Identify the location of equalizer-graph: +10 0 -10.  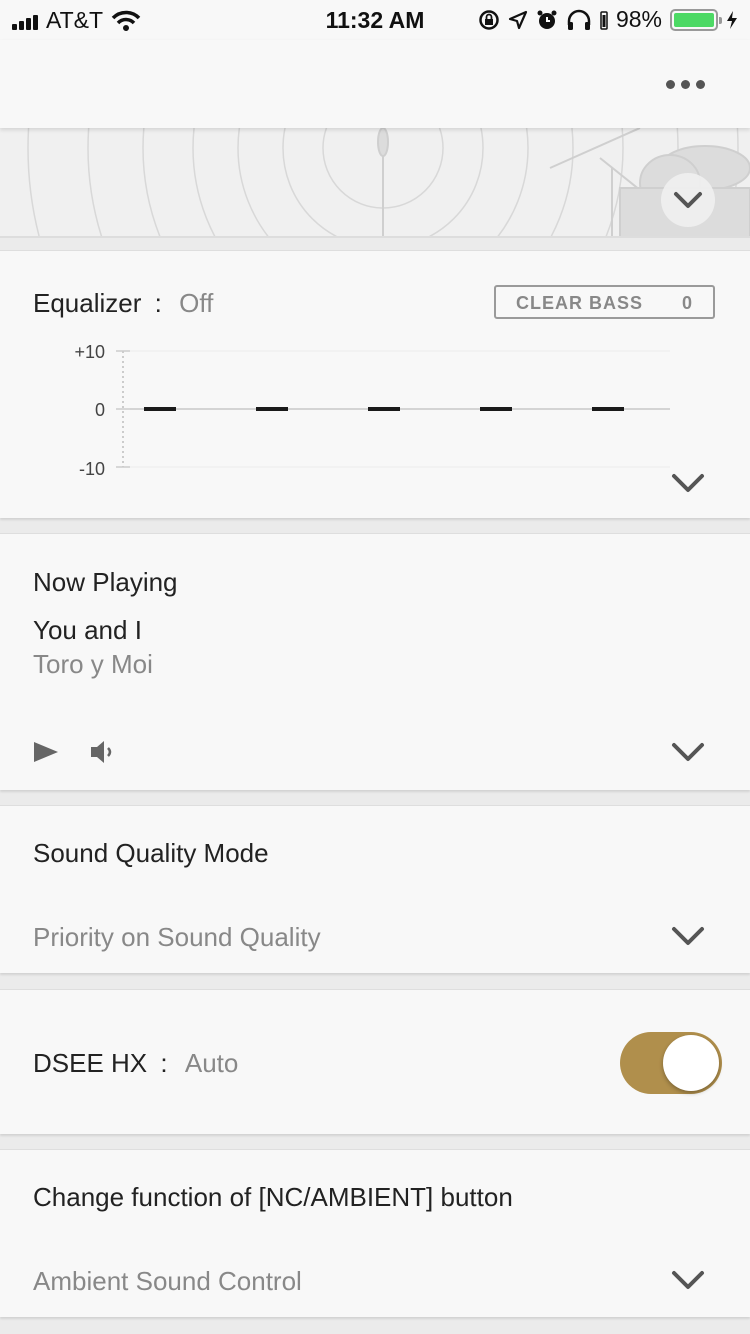
(372, 410).